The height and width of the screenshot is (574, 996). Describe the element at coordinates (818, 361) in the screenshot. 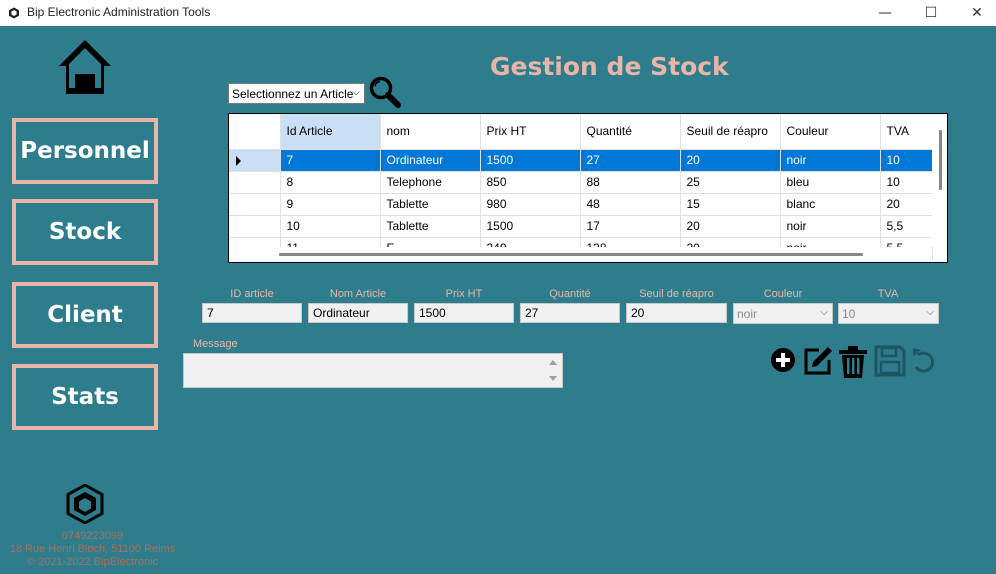

I see `edit-icon` at that location.